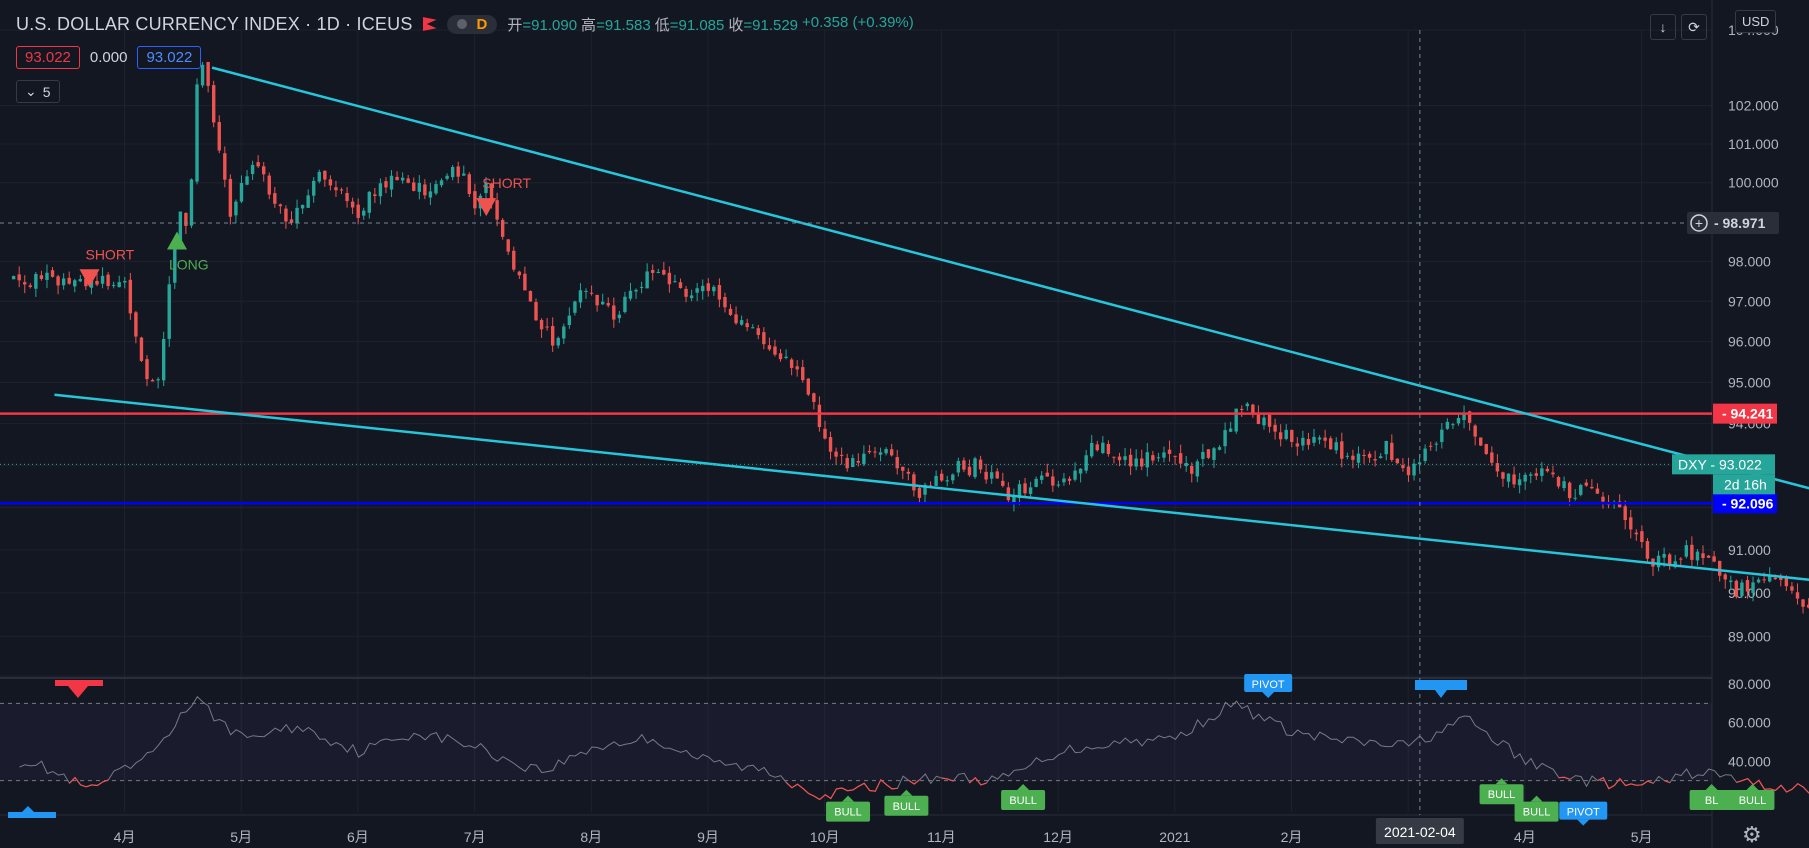 This screenshot has height=848, width=1809. What do you see at coordinates (189, 265) in the screenshot?
I see `signal-label: LONG` at bounding box center [189, 265].